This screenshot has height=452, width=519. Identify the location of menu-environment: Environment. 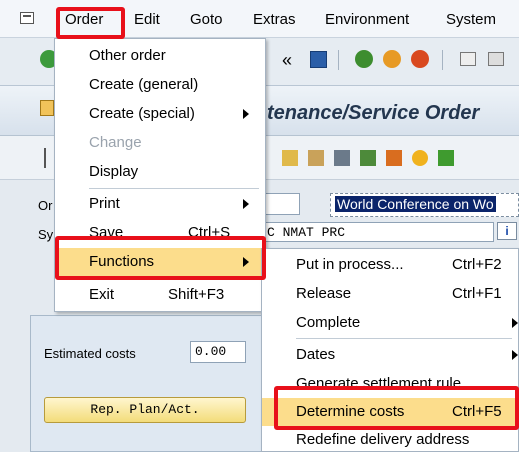
(367, 19).